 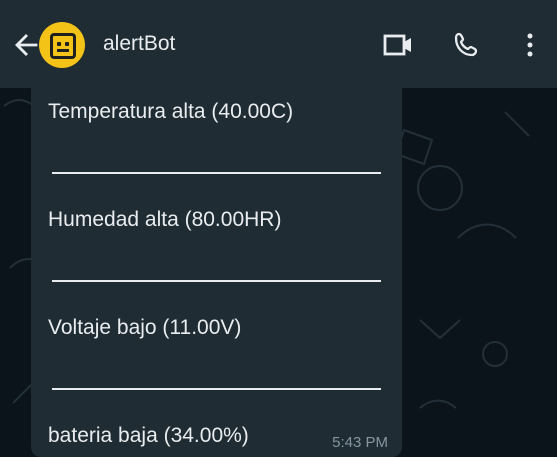 What do you see at coordinates (27, 45) in the screenshot?
I see `arrow-left-icon` at bounding box center [27, 45].